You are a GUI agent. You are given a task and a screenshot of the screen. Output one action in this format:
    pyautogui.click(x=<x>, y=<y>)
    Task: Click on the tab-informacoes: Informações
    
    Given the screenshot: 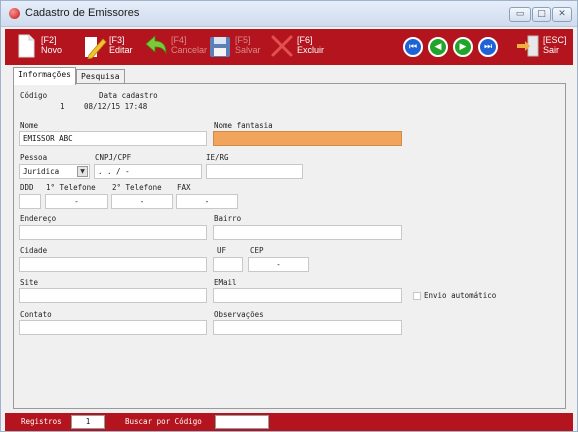 What is the action you would take?
    pyautogui.click(x=44, y=76)
    